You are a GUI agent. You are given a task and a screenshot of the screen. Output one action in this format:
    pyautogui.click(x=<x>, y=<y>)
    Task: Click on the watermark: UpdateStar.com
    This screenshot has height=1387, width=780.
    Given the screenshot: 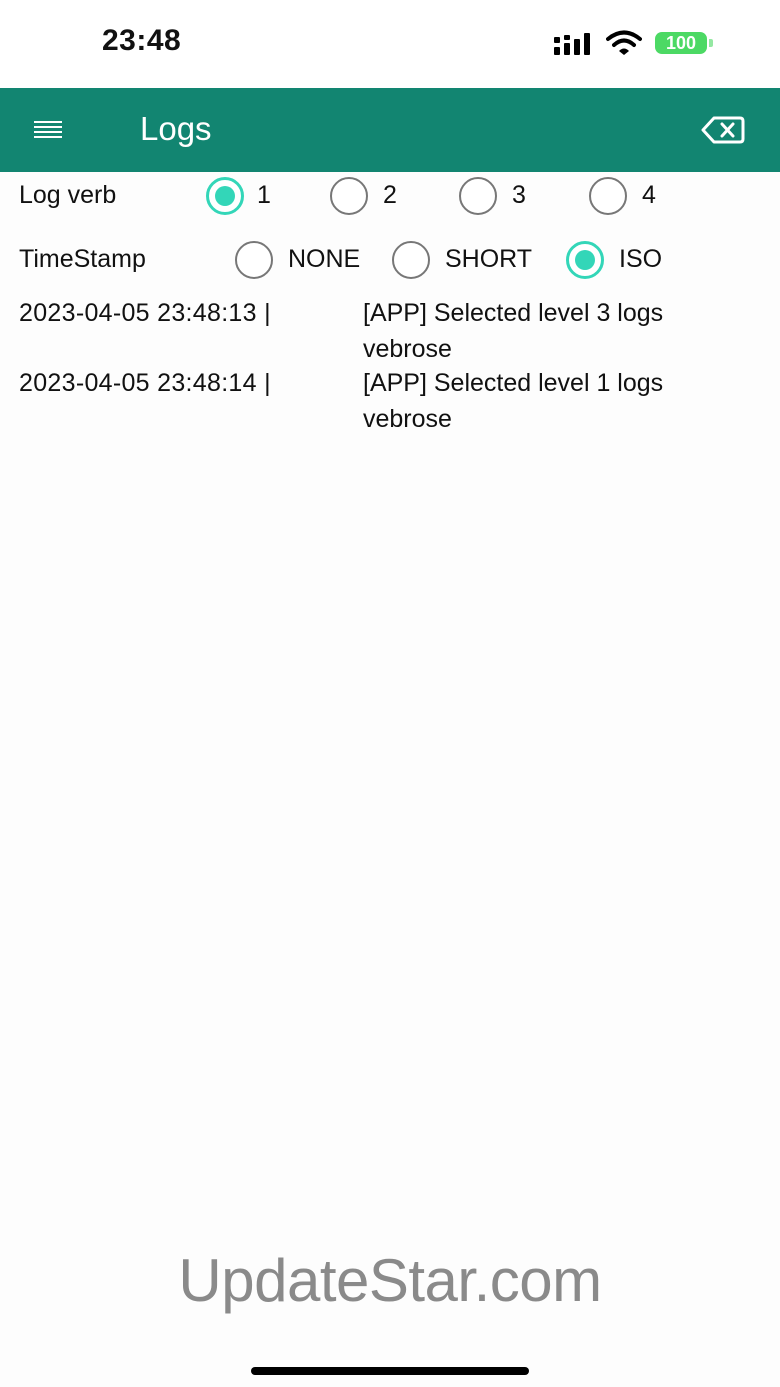 What is the action you would take?
    pyautogui.click(x=390, y=1280)
    